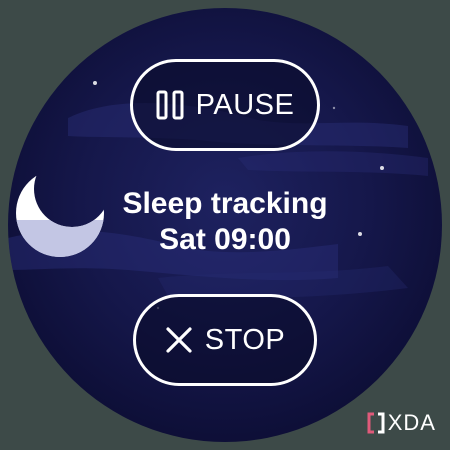  What do you see at coordinates (245, 104) in the screenshot?
I see `pause-button-label: PAUSE` at bounding box center [245, 104].